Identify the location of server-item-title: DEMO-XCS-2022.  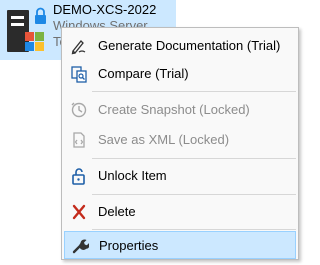
(105, 9).